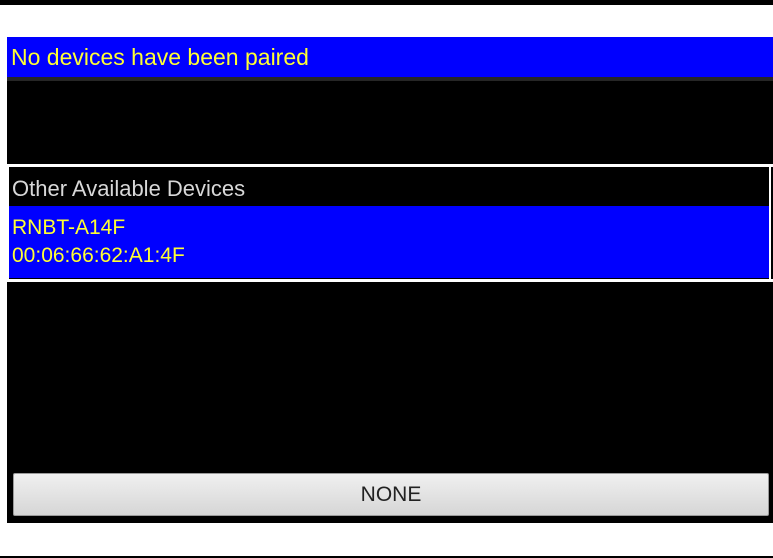 This screenshot has width=773, height=558. I want to click on other-devices-title: Other Available Devices, so click(129, 188).